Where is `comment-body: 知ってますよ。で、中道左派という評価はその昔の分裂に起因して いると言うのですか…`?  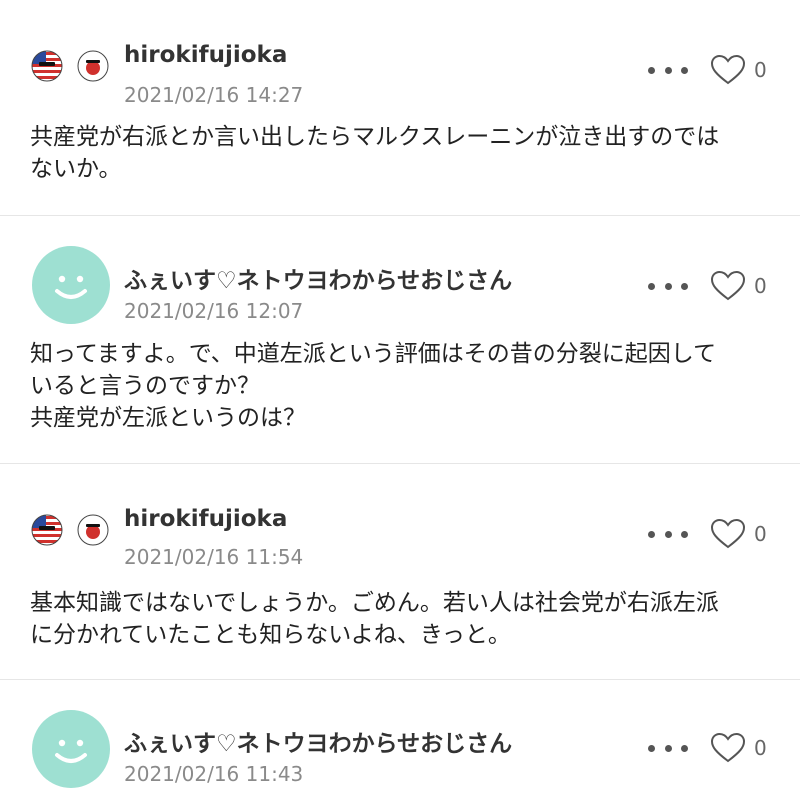 comment-body: 知ってますよ。で、中道左派という評価はその昔の分裂に起因して いると言うのですか… is located at coordinates (400, 386).